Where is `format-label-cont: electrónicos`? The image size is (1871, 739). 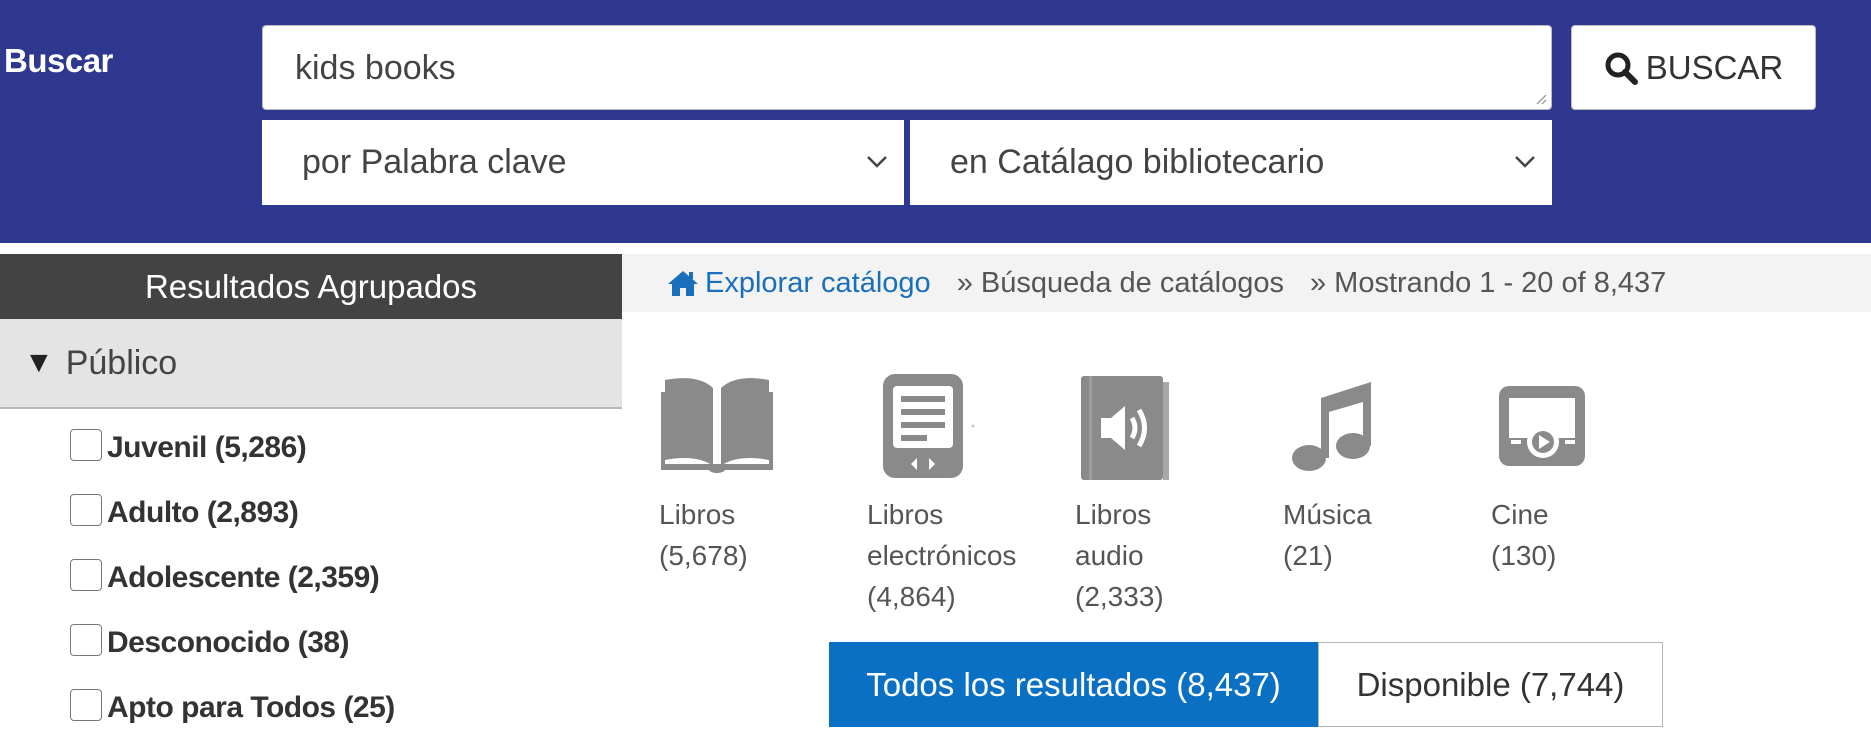 format-label-cont: electrónicos is located at coordinates (942, 555).